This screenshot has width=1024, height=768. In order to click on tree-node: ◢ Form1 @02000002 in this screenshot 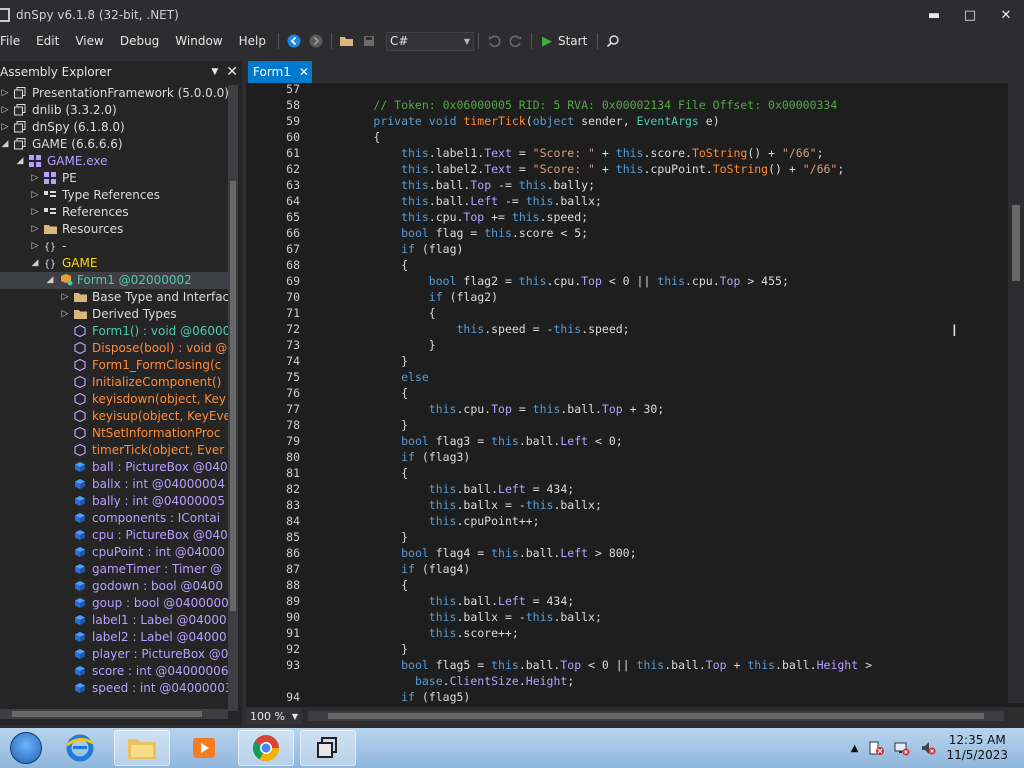, I will do `click(114, 280)`.